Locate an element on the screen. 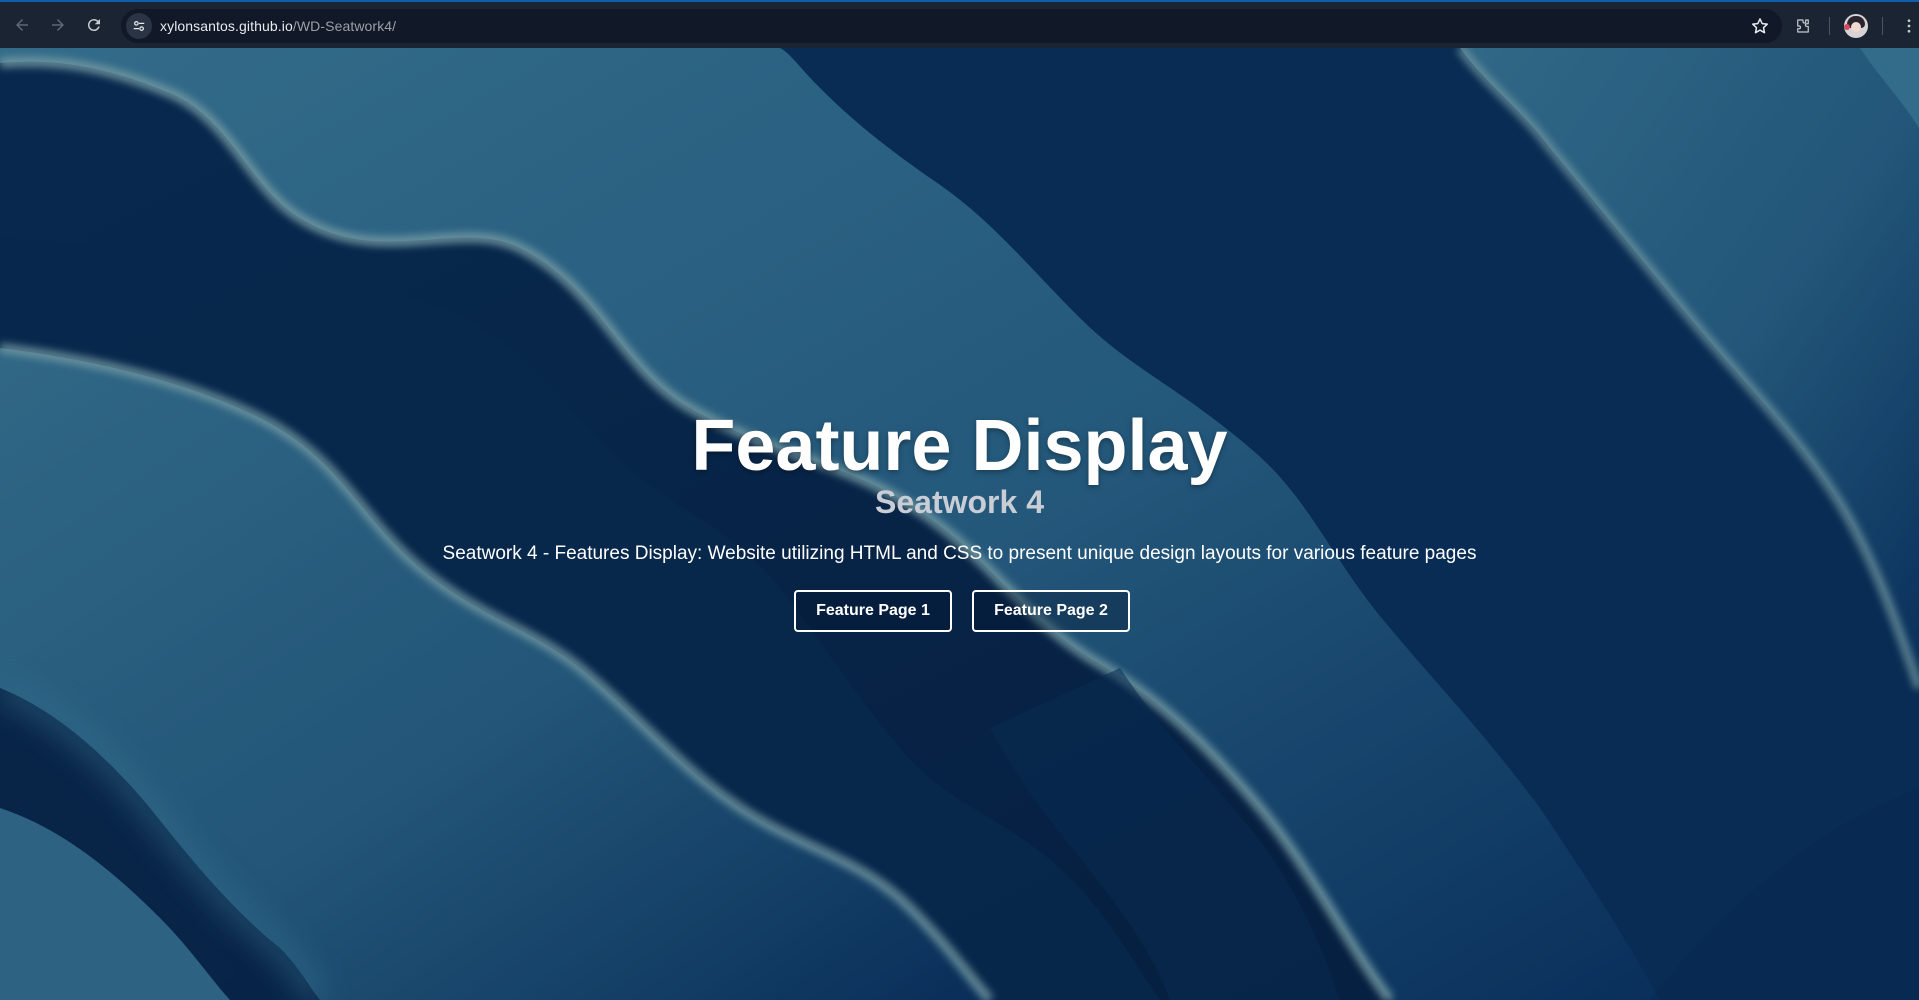 This screenshot has height=1000, width=1919. page-title: Feature Display is located at coordinates (959, 446).